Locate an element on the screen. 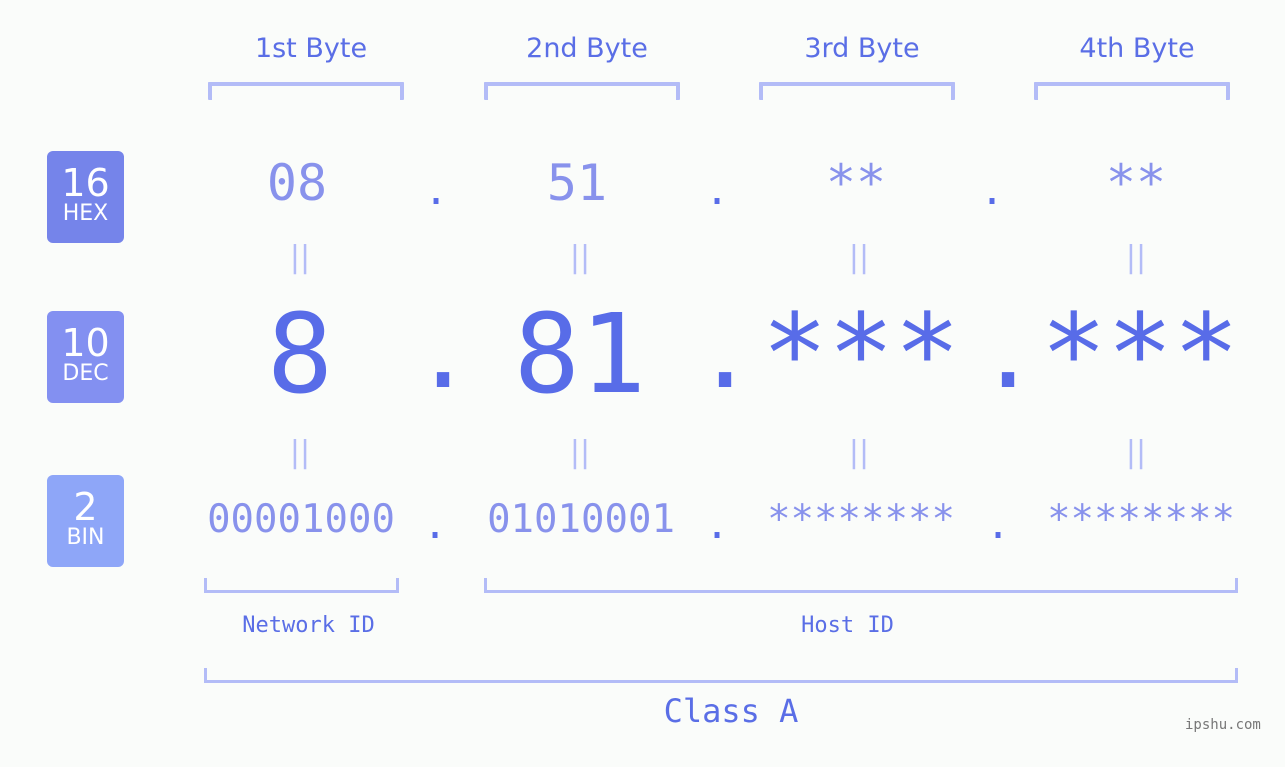  dec-badge: 10 DEC is located at coordinates (85, 357).